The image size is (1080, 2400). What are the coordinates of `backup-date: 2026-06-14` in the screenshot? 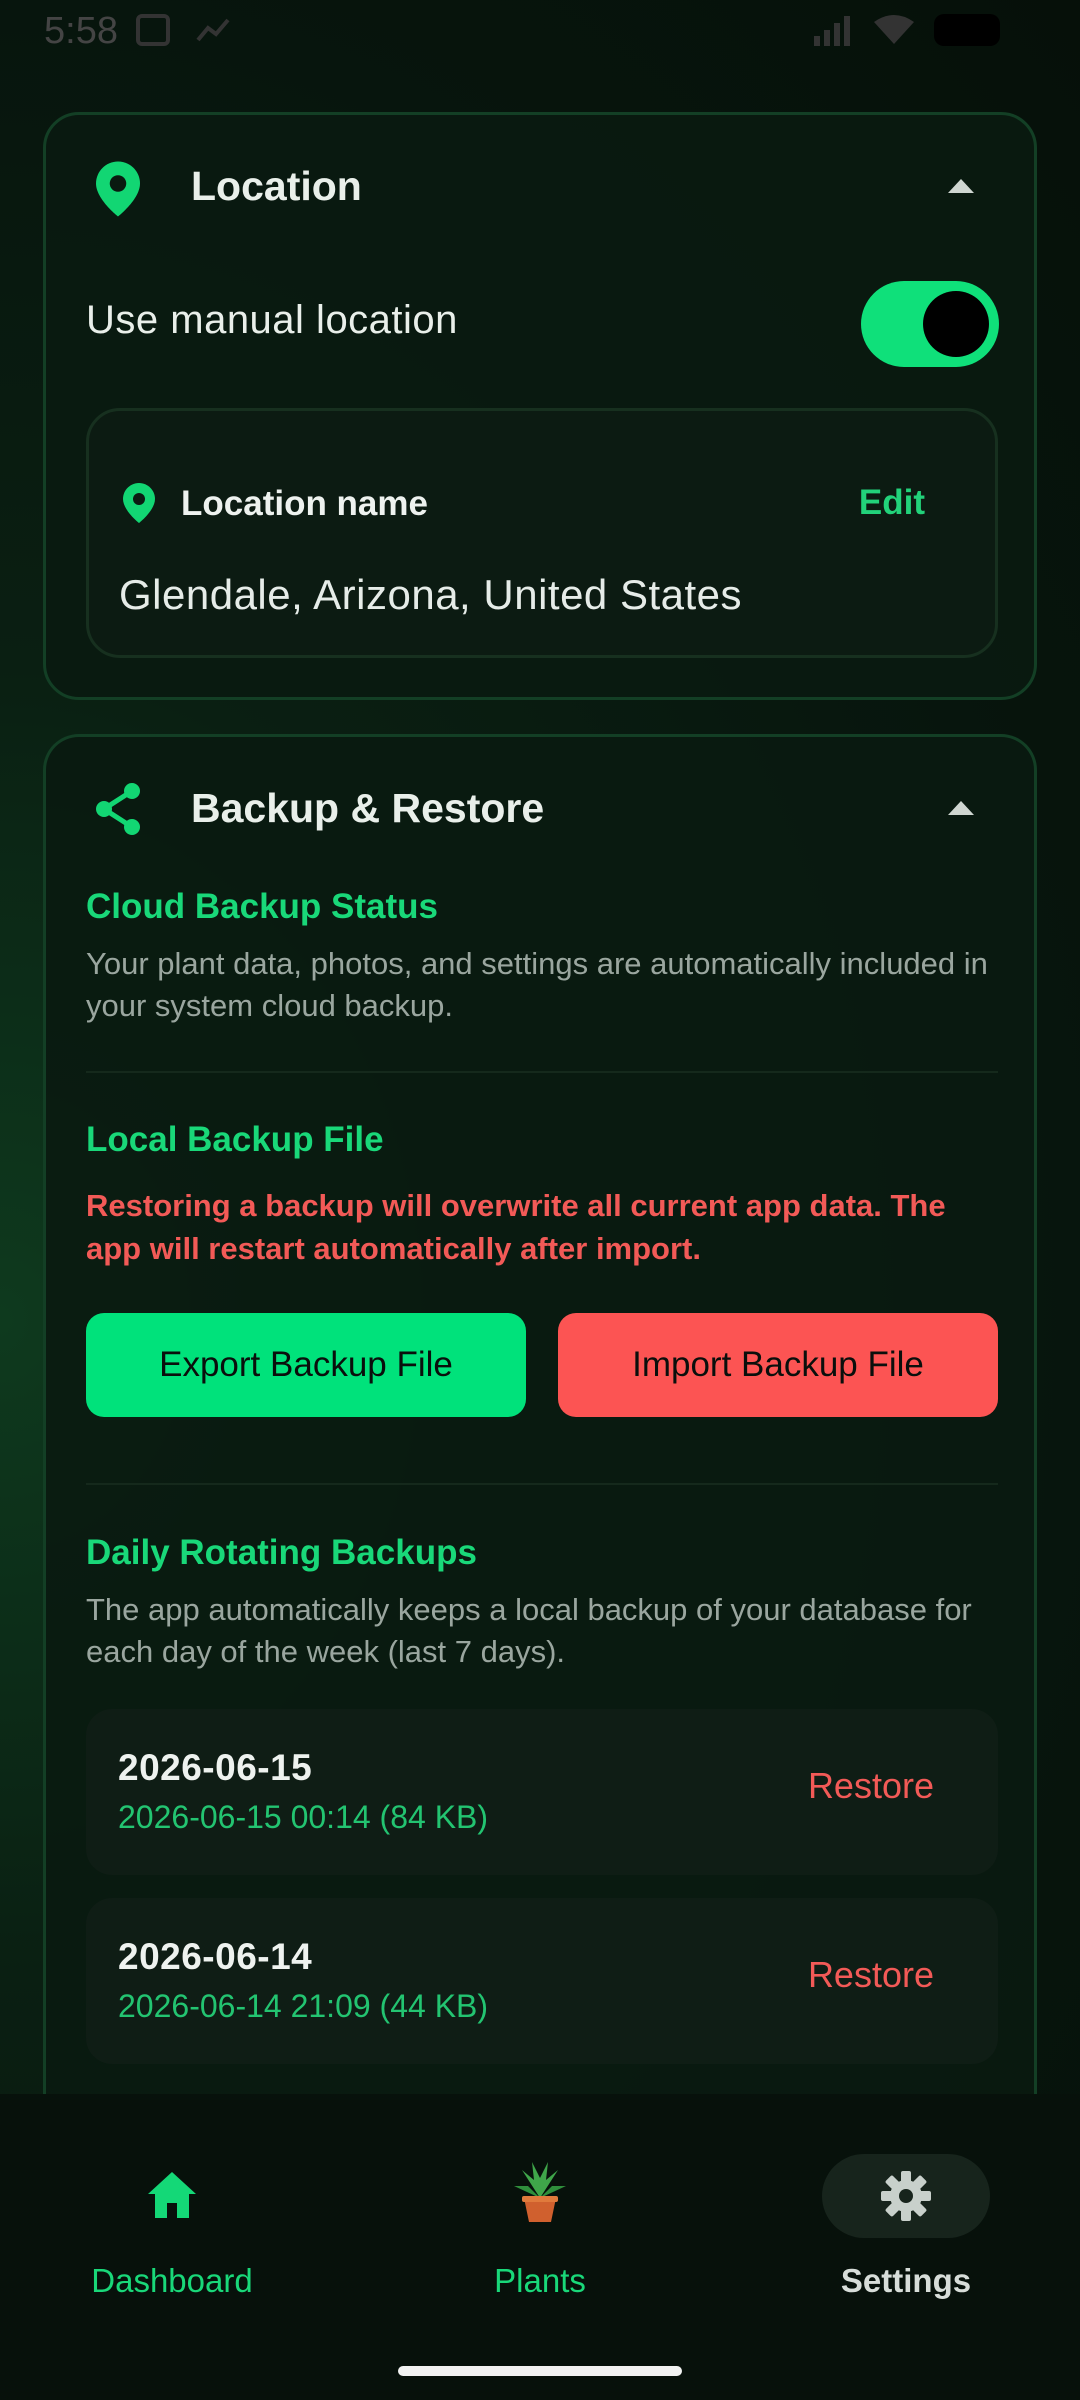 It's located at (215, 1956).